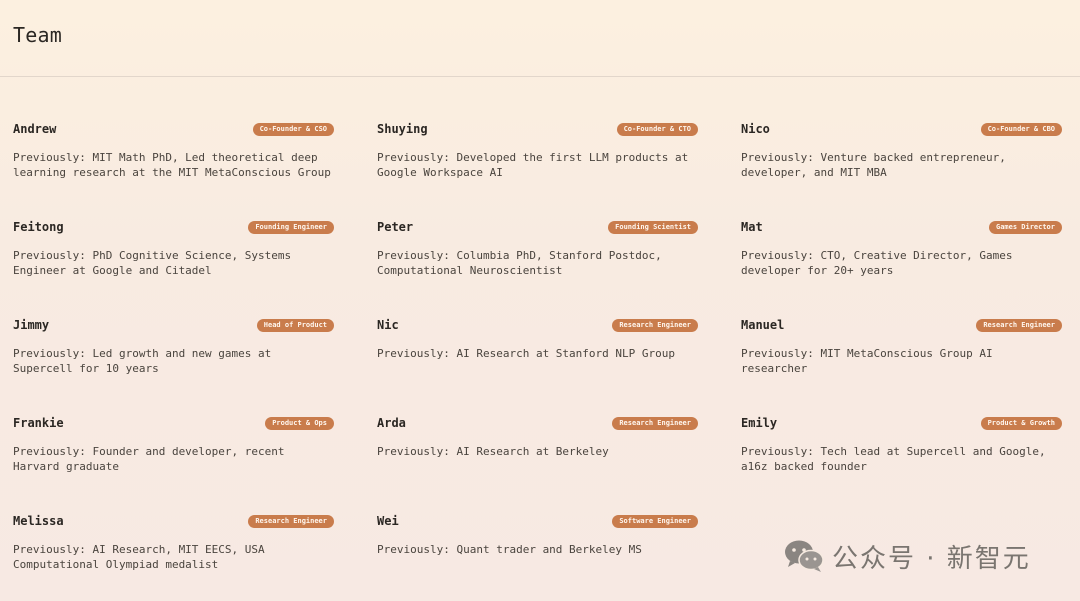 This screenshot has height=601, width=1080. I want to click on member-name: Peter, so click(395, 227).